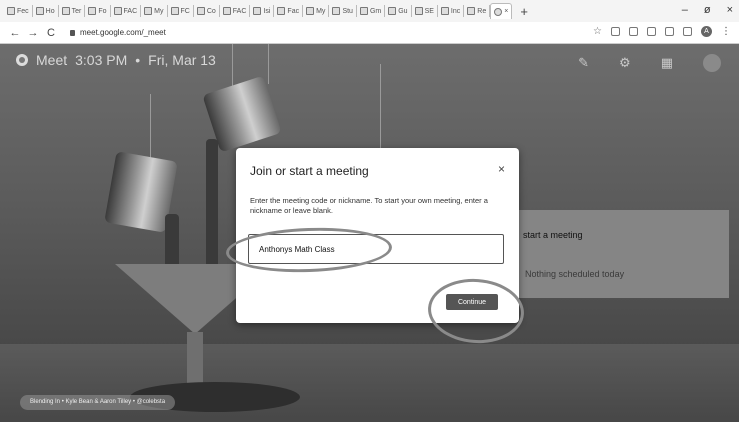 This screenshot has width=739, height=422. I want to click on tab-label: Isi, so click(267, 11).